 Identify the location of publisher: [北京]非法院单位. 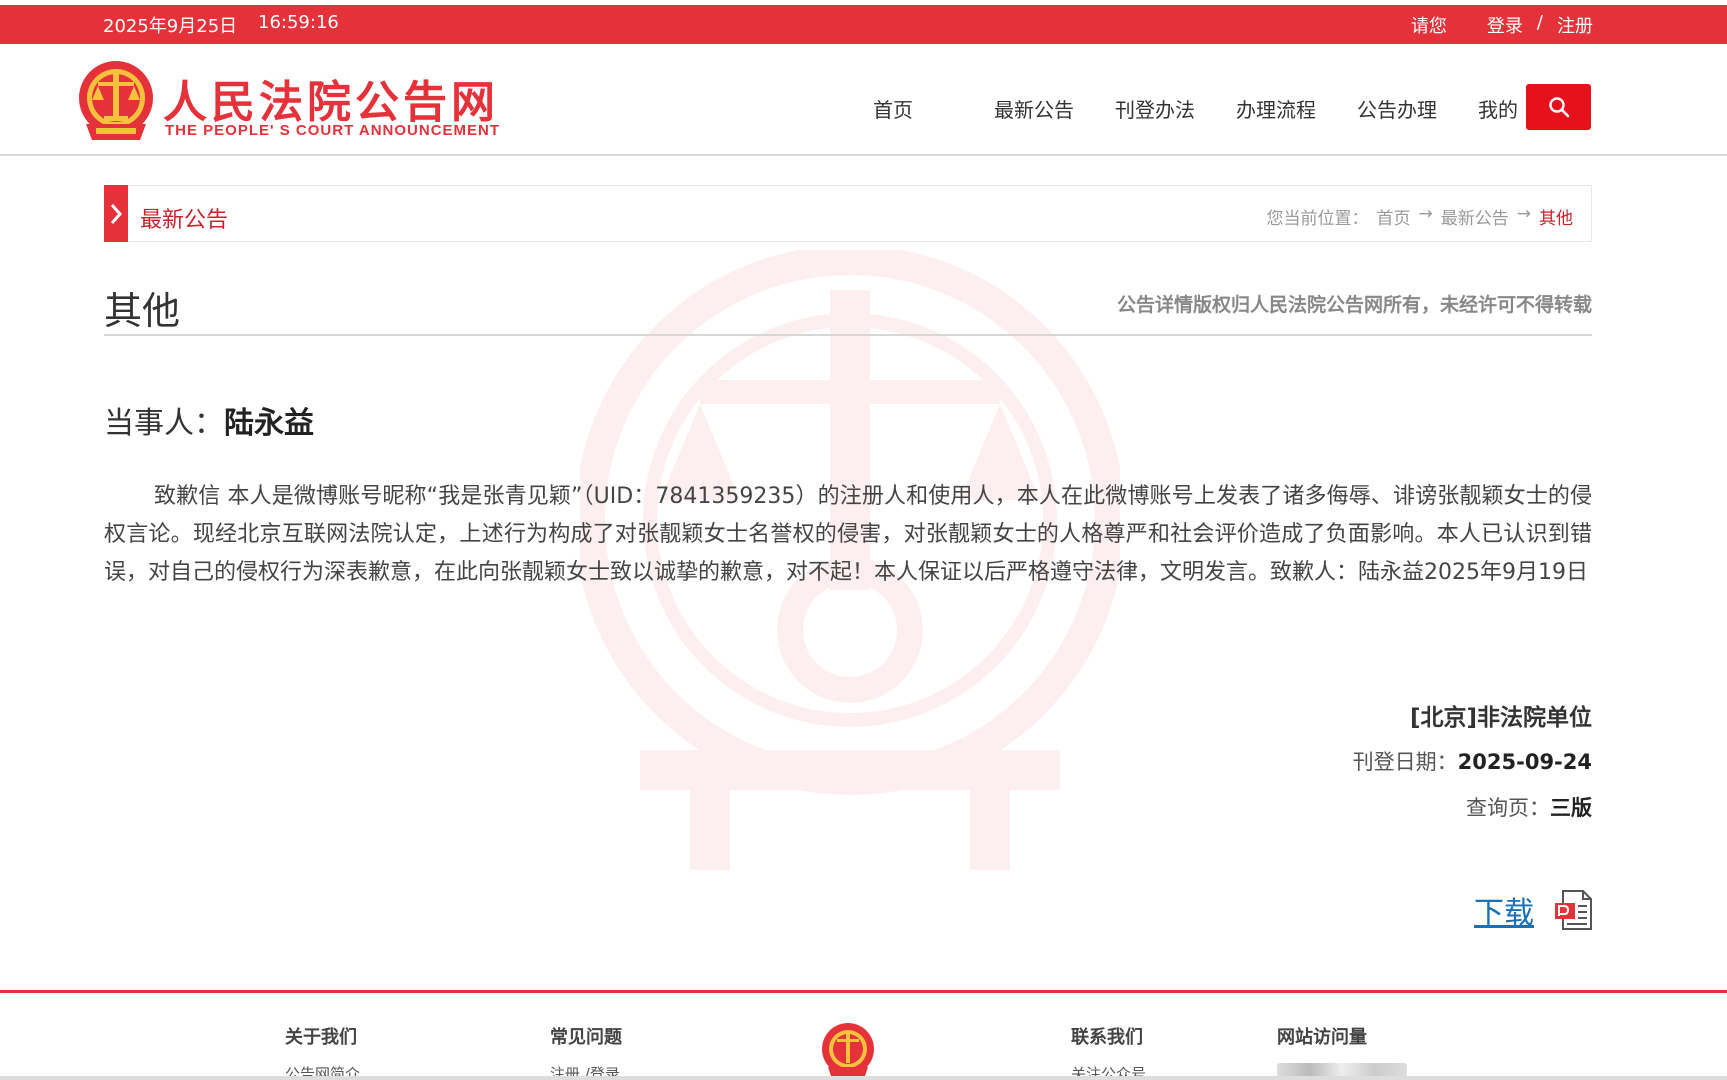
(1500, 718).